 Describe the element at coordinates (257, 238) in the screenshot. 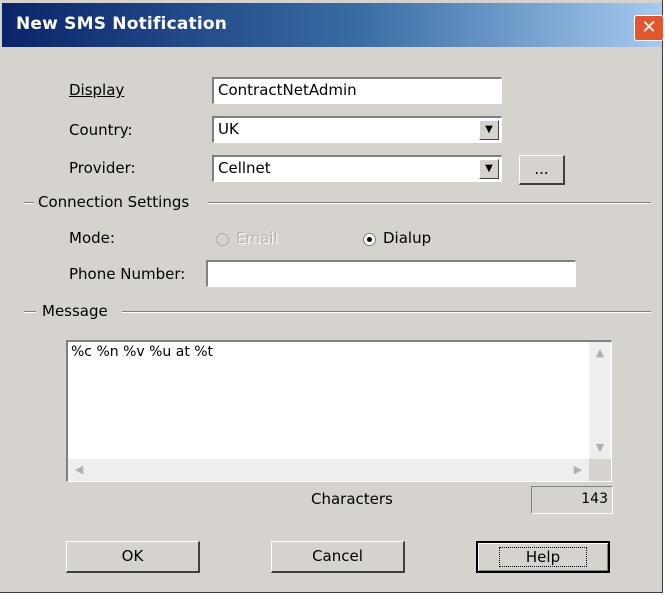

I see `mode-email-label: Email` at that location.